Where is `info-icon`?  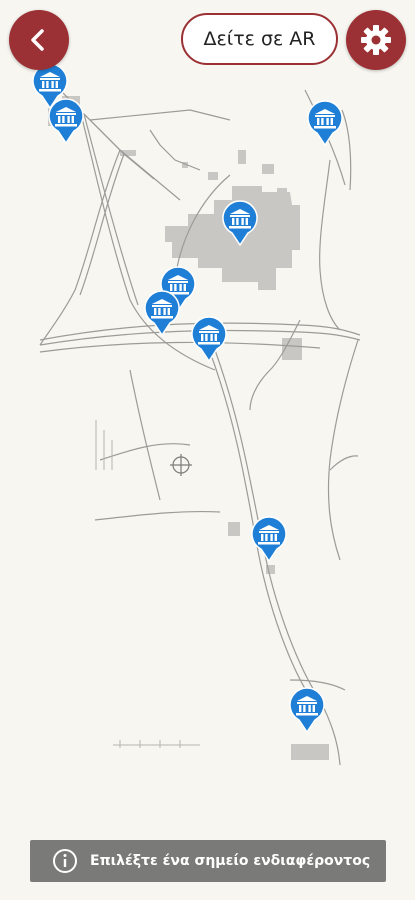
info-icon is located at coordinates (65, 861).